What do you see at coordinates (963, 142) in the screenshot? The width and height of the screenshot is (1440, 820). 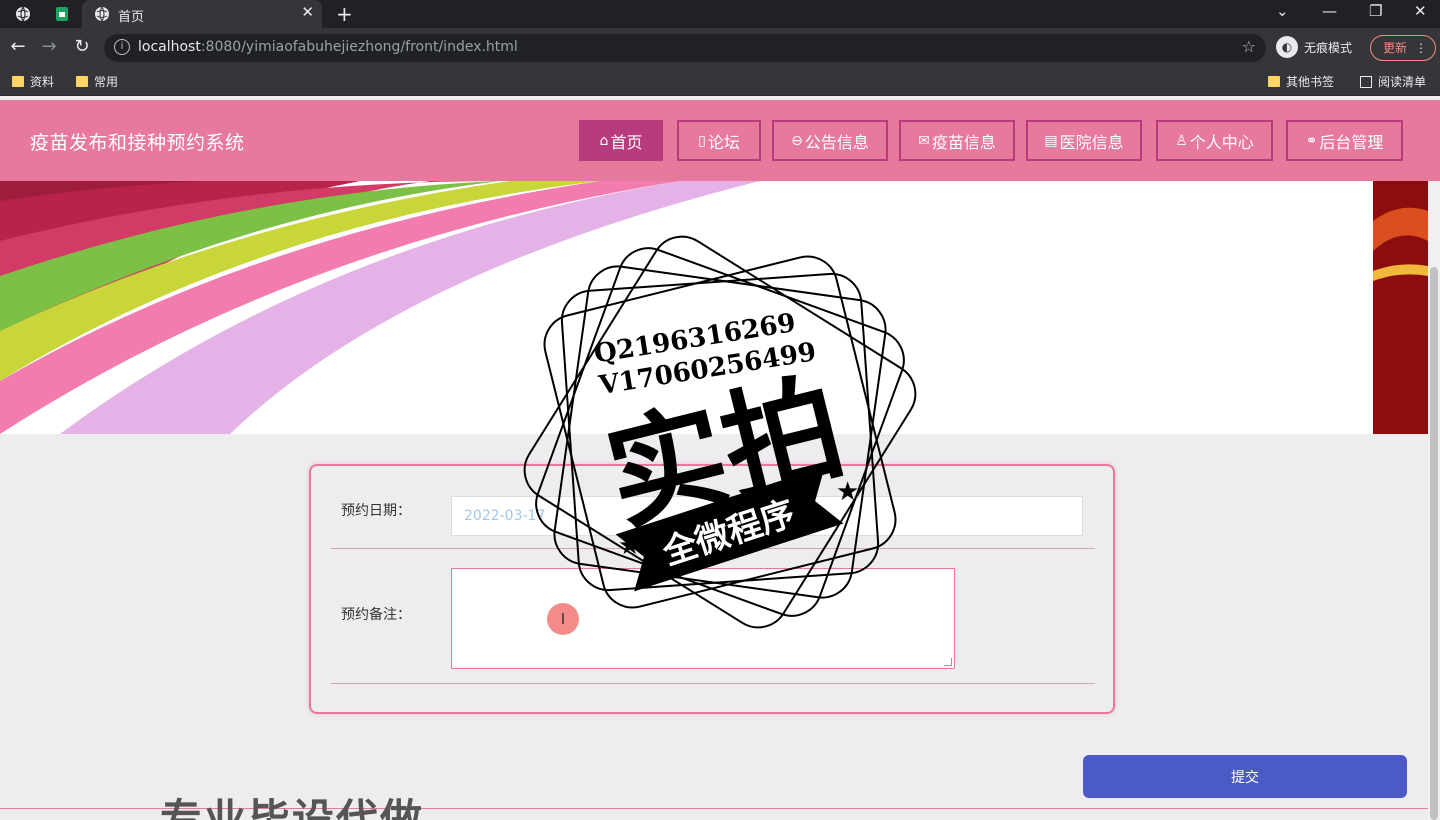 I see `nav-label: 疫苗信息` at bounding box center [963, 142].